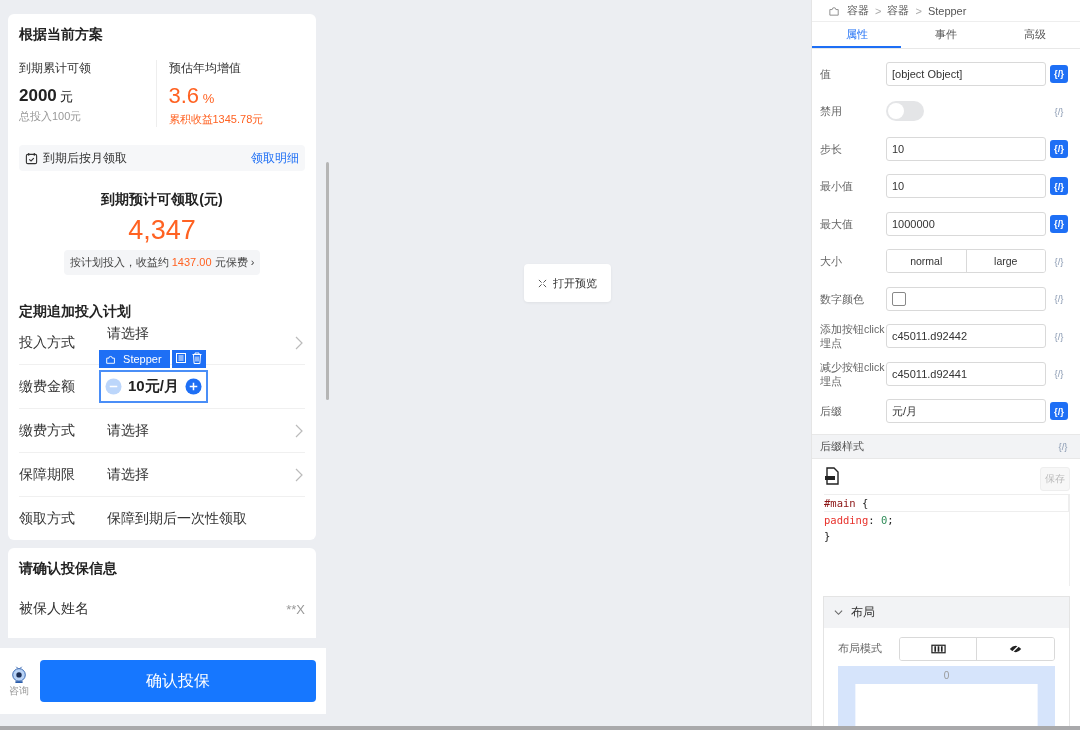  What do you see at coordinates (842, 446) in the screenshot?
I see `section-title: 后缀样式` at bounding box center [842, 446].